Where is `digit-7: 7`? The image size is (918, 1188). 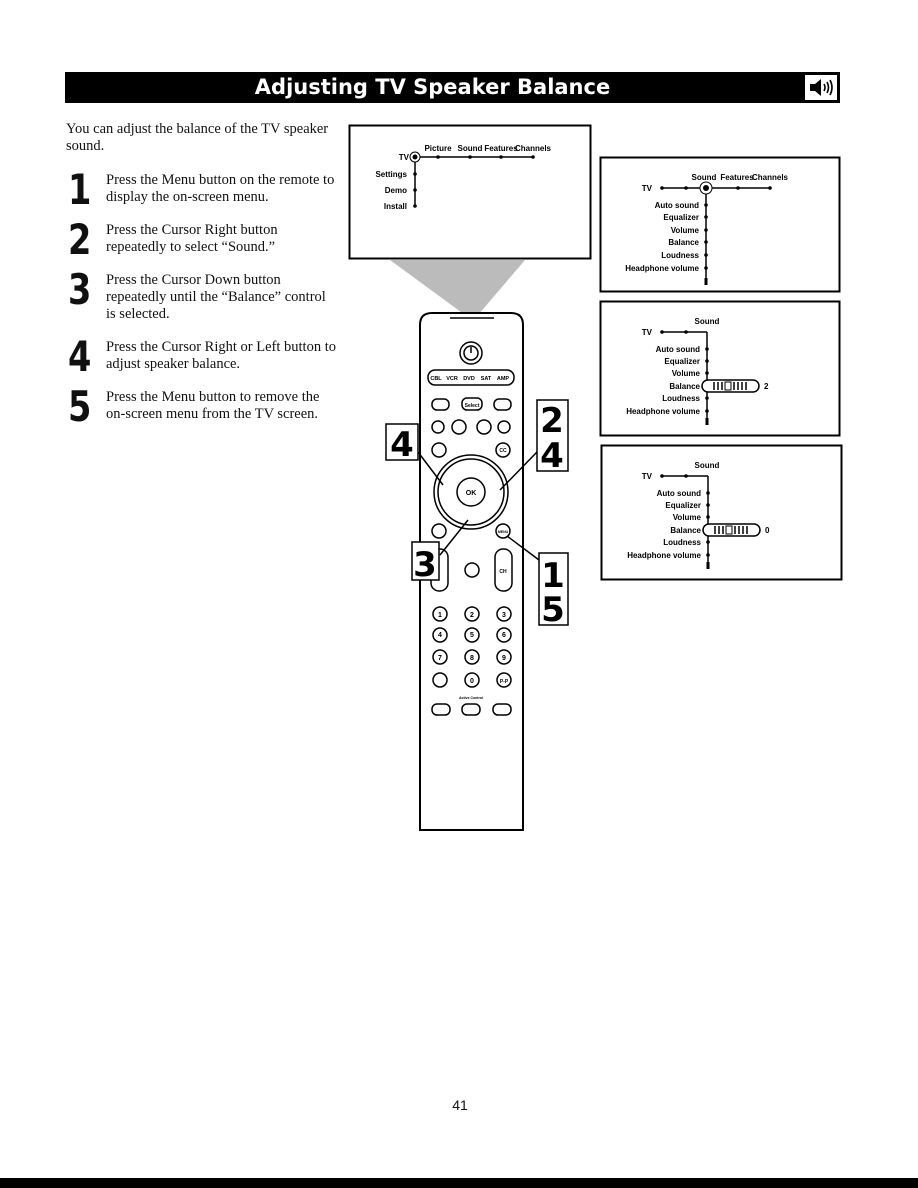
digit-7: 7 is located at coordinates (440, 658).